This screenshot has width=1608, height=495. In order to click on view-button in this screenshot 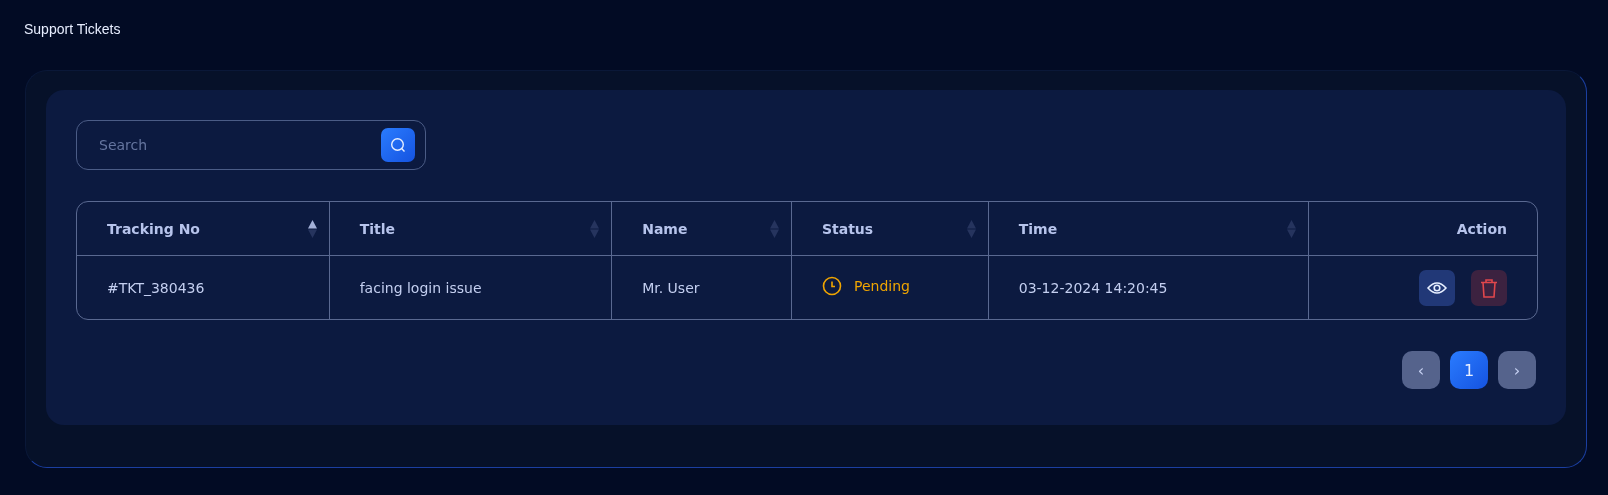, I will do `click(1437, 287)`.